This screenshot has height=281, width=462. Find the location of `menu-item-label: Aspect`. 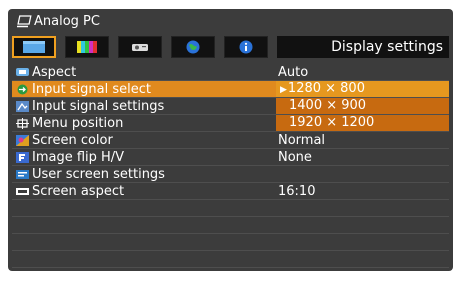

menu-item-label: Aspect is located at coordinates (54, 72).